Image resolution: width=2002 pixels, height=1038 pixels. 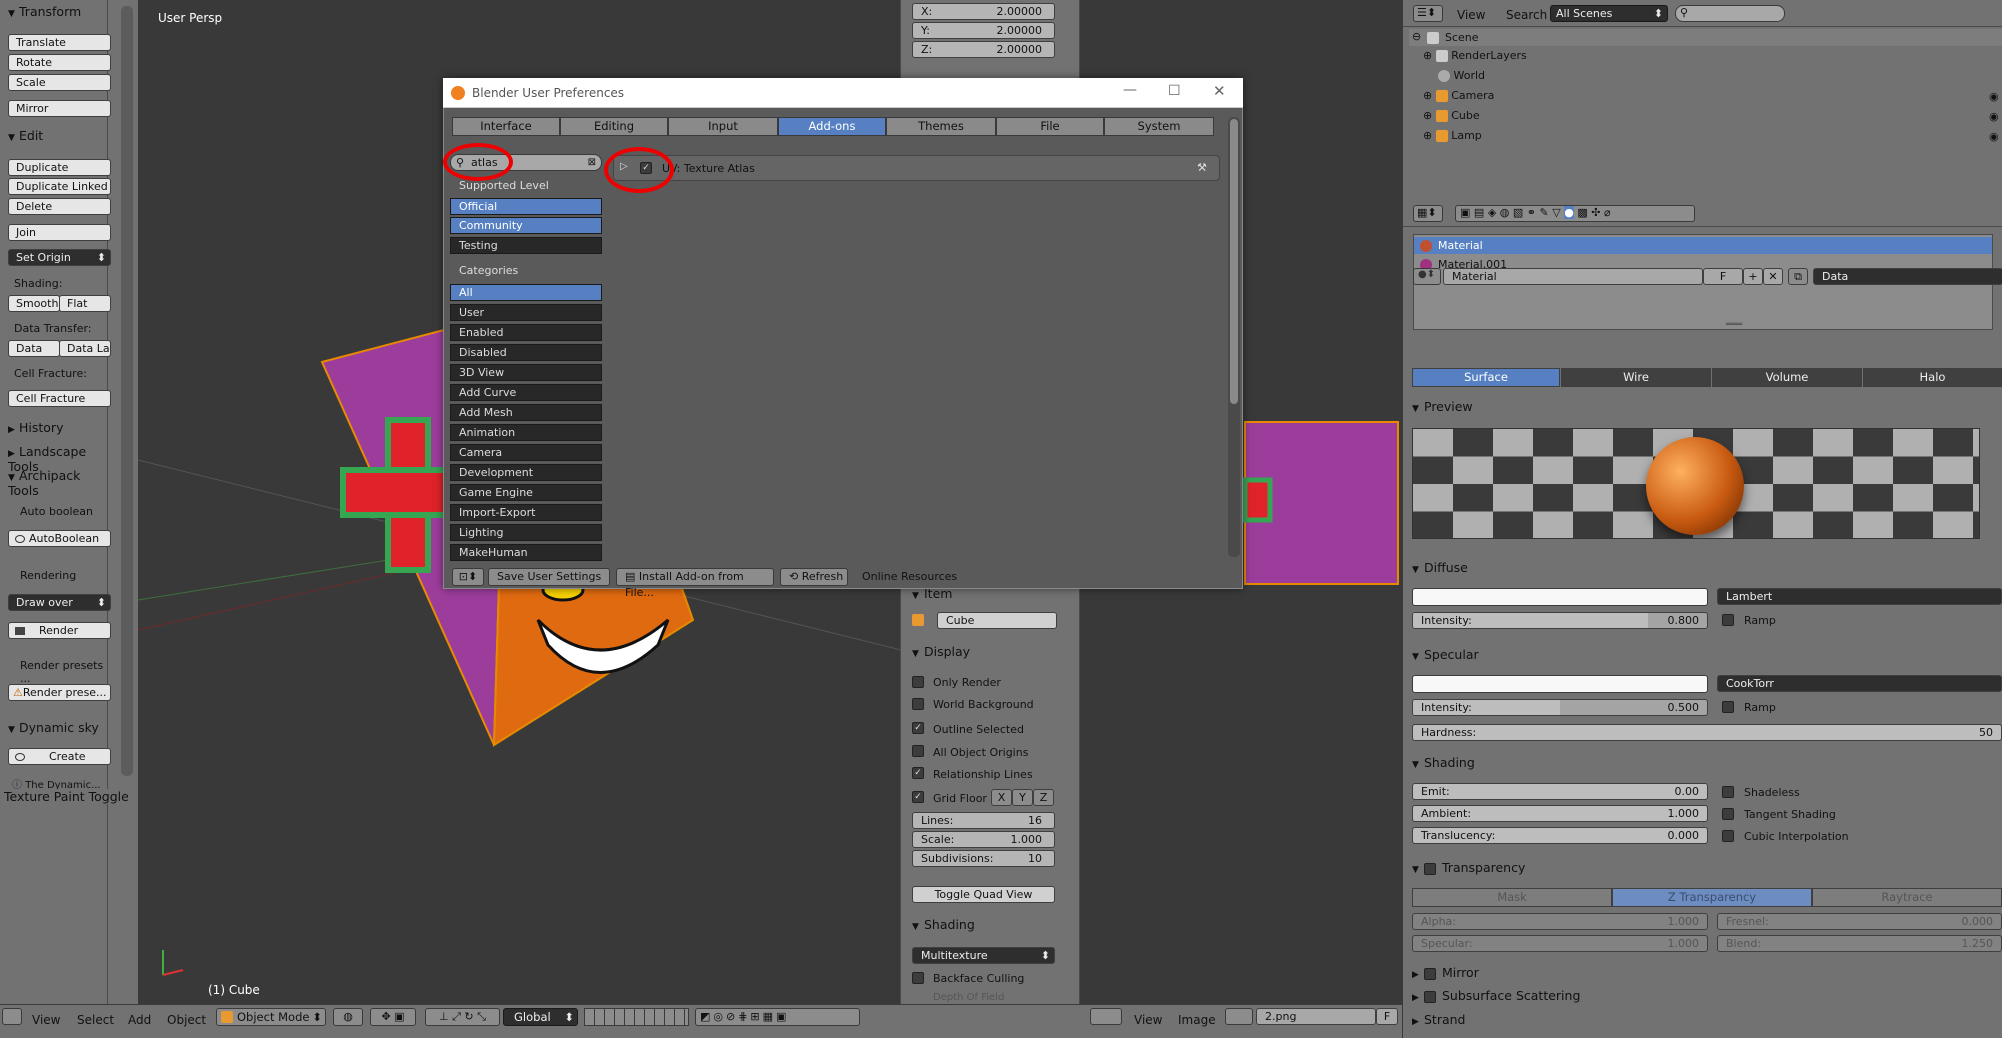 I want to click on outliner-view-menu: View, so click(x=1471, y=15).